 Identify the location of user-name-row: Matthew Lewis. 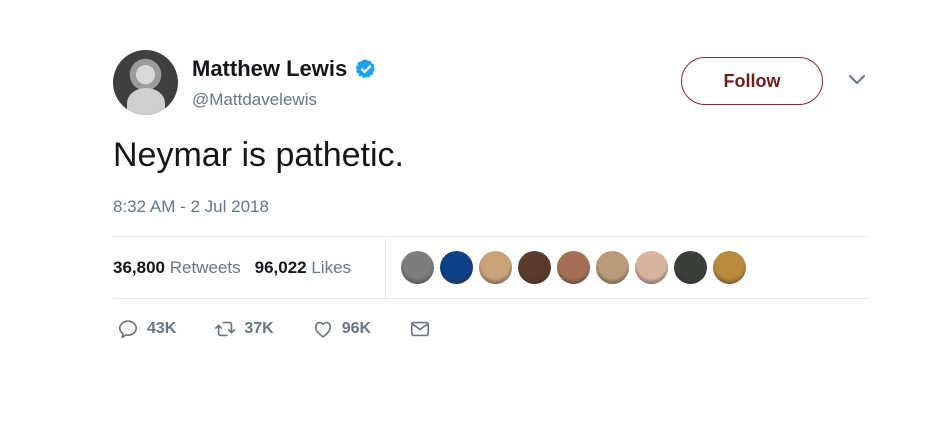
(284, 69).